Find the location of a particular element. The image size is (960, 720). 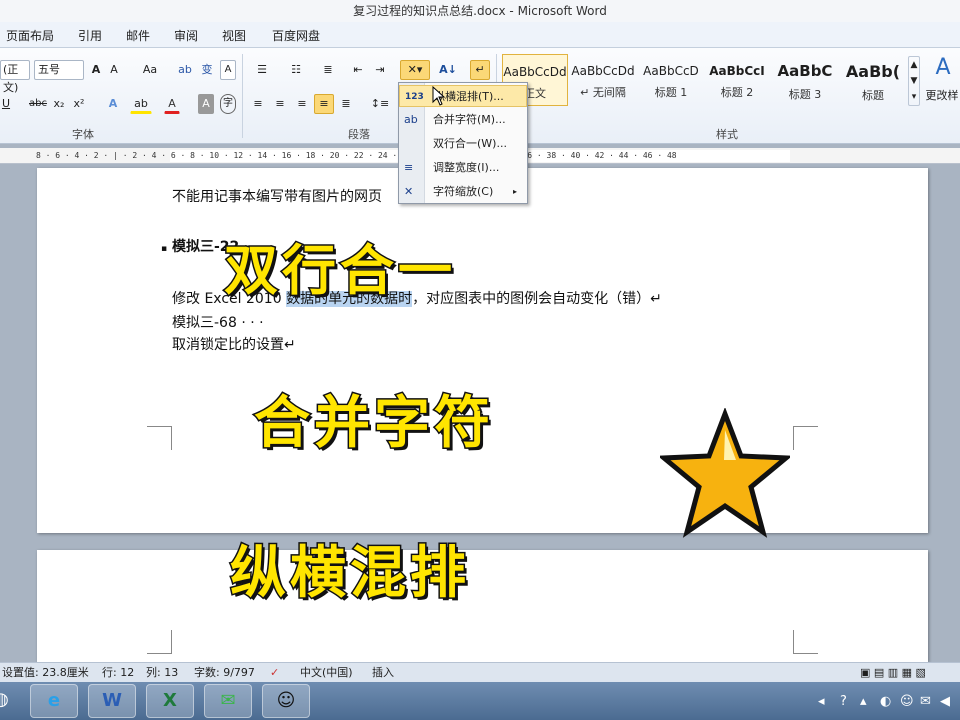

window-title: 复习过程的知识点总结.docx - Microsoft Word is located at coordinates (480, 11).